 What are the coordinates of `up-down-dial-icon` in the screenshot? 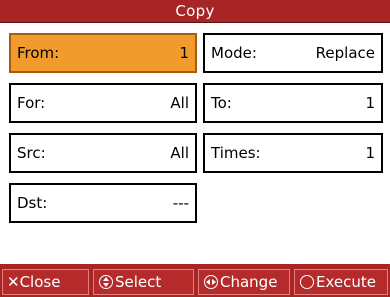 It's located at (106, 282).